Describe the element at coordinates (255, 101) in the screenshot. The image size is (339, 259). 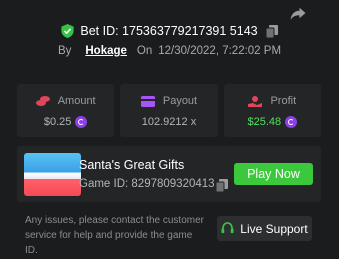
I see `hand-coin-icon` at that location.